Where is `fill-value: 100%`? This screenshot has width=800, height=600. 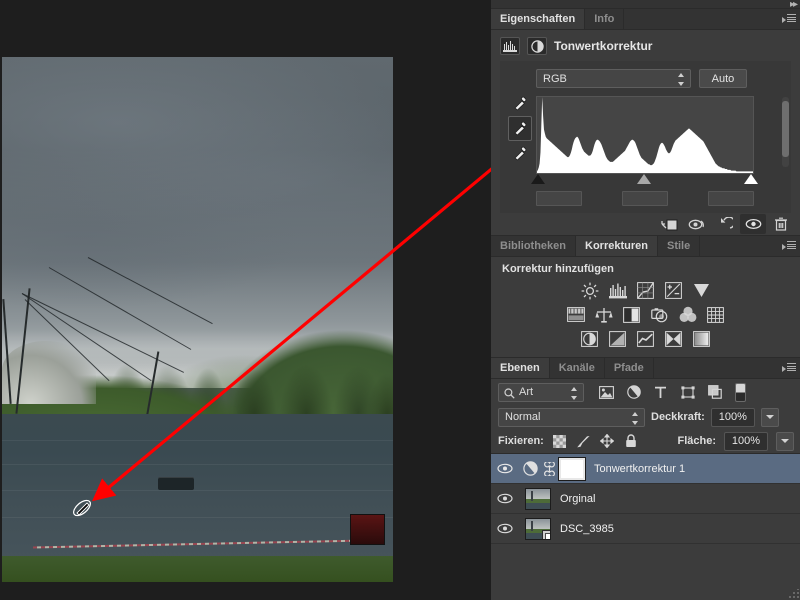 fill-value: 100% is located at coordinates (746, 441).